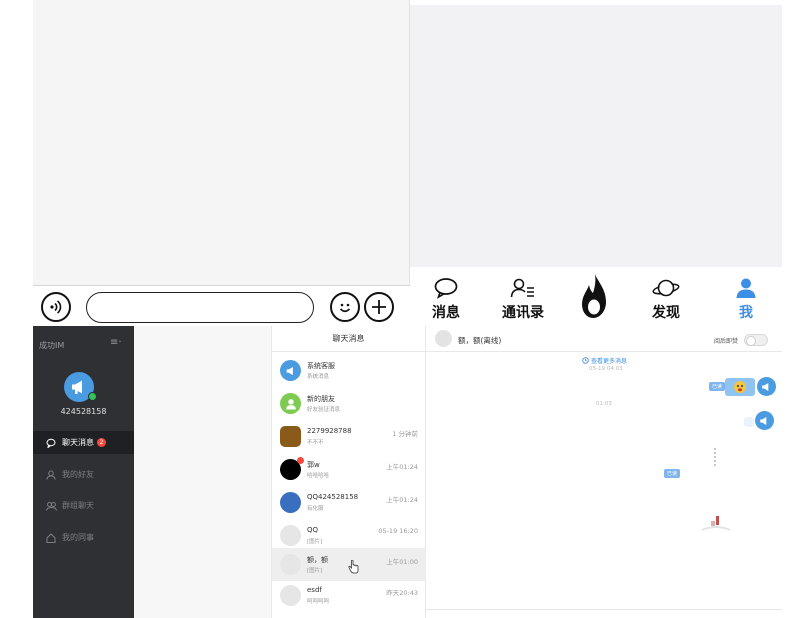  I want to click on list-item: 郭w 哈哈哈哈 上午01:24, so click(349, 469).